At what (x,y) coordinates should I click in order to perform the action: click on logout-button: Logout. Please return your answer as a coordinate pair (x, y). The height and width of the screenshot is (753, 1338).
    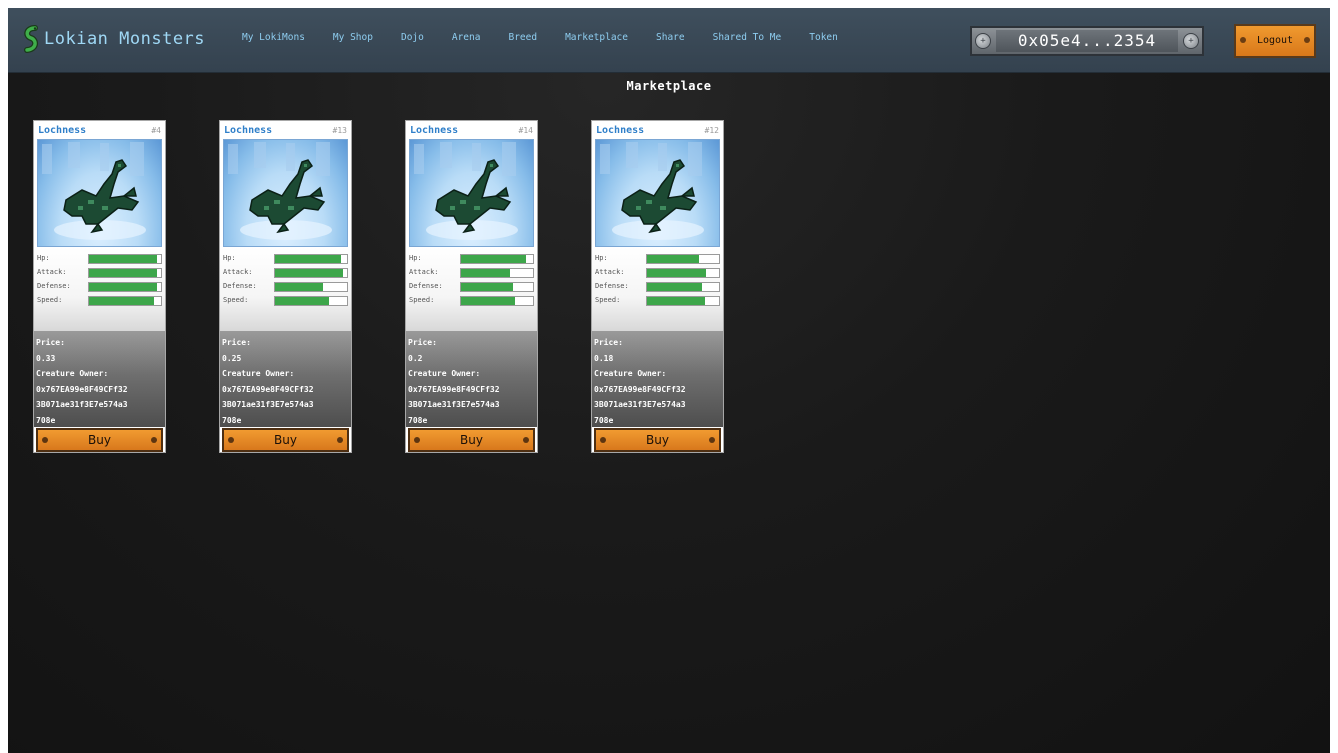
    Looking at the image, I should click on (1275, 41).